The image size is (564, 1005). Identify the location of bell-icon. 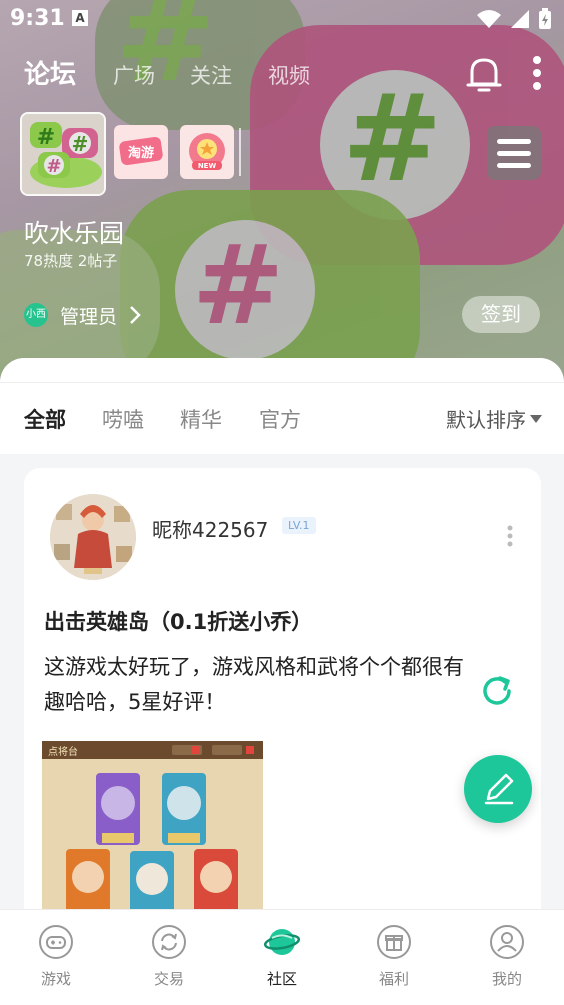
(484, 74).